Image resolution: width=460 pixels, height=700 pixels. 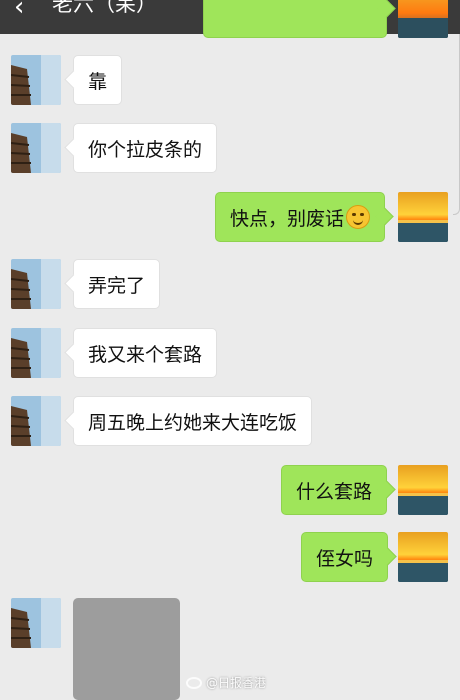 I want to click on message-bubble: 什么套路, so click(x=334, y=490).